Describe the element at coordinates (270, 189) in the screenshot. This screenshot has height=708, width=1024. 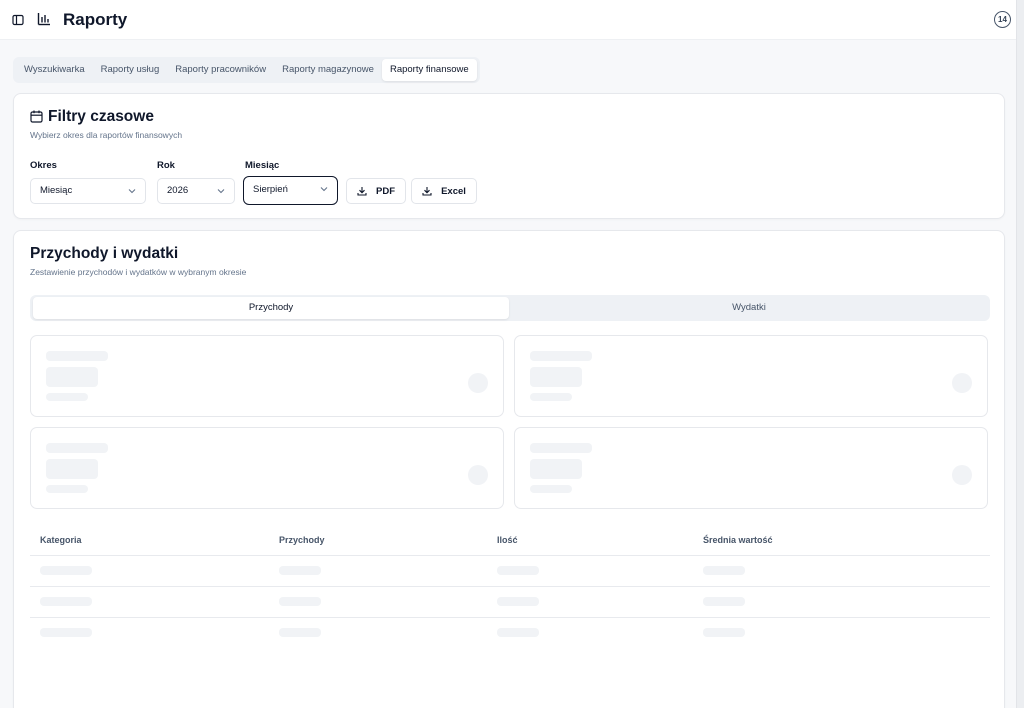
I see `month-select-value: Sierpień` at that location.